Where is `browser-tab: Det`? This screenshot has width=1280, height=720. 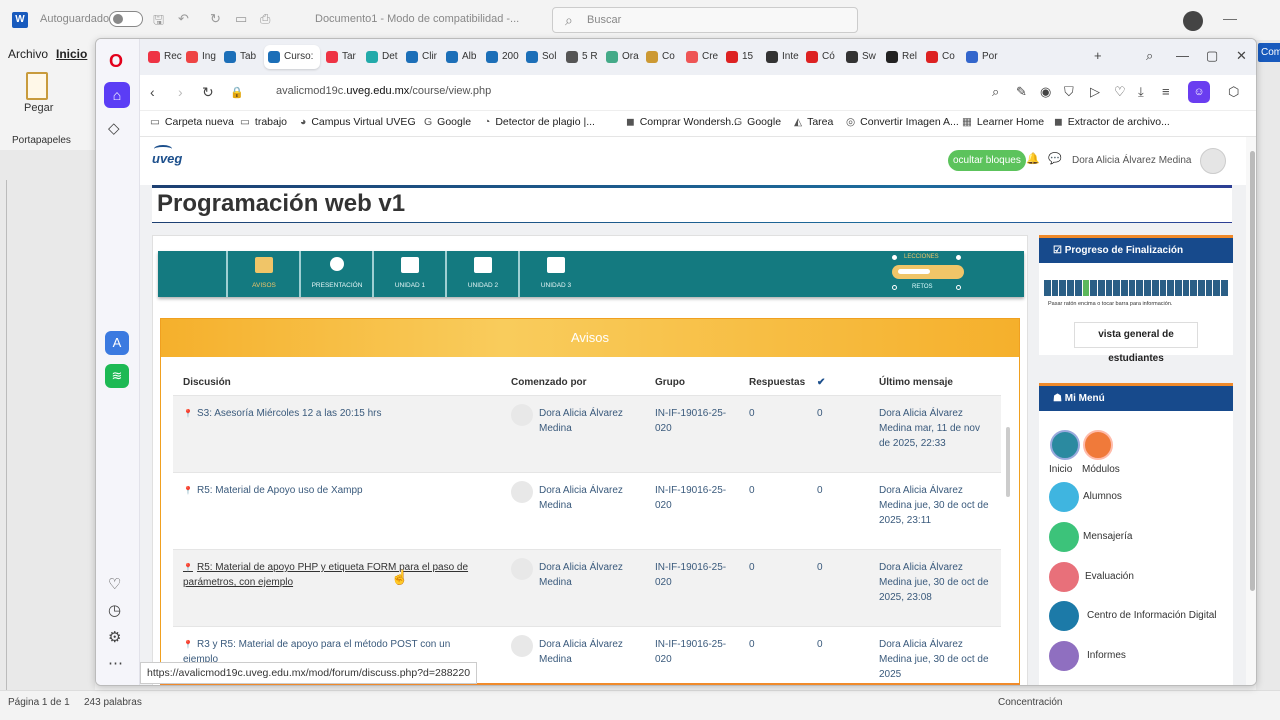 browser-tab: Det is located at coordinates (381, 57).